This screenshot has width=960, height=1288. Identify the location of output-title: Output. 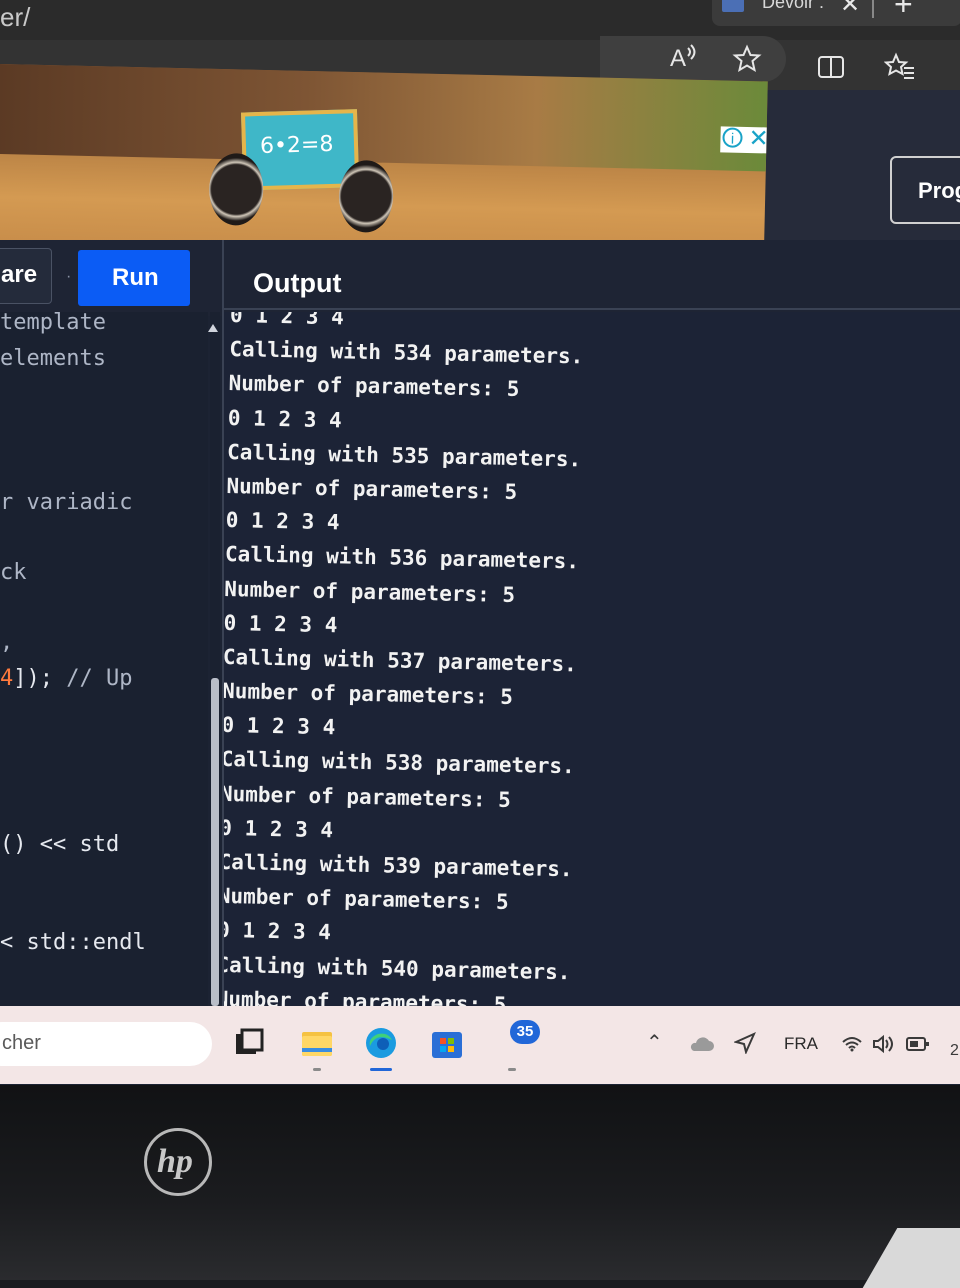
(297, 283).